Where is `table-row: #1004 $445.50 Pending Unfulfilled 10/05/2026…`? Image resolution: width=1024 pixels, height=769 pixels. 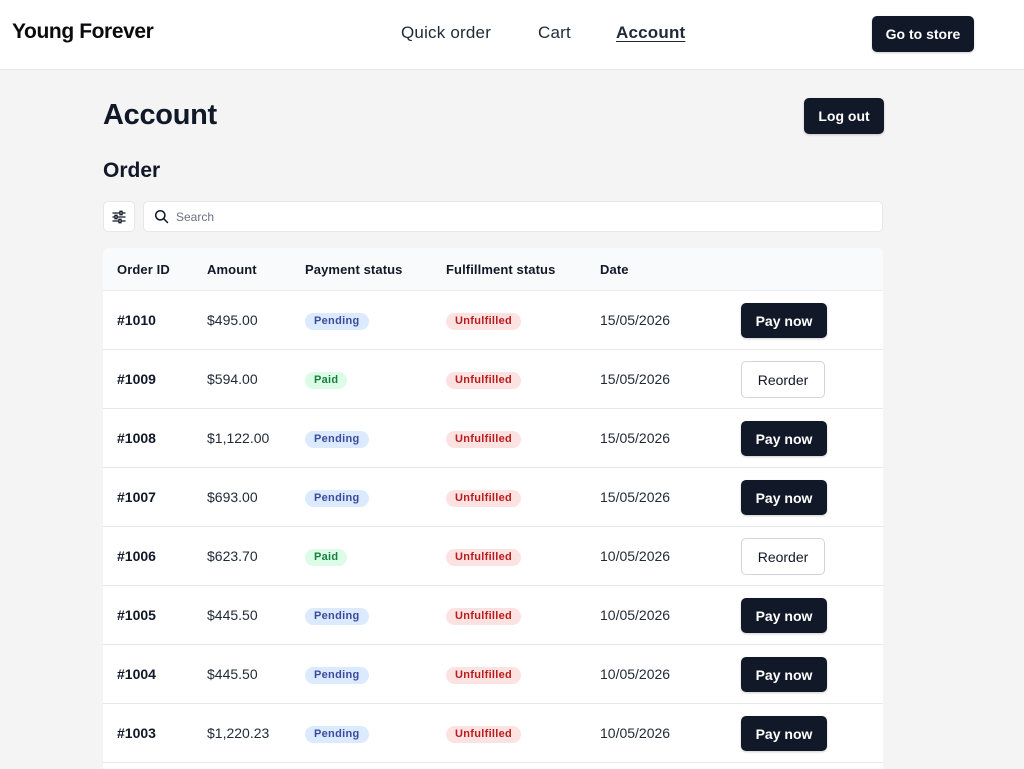 table-row: #1004 $445.50 Pending Unfulfilled 10/05/2026… is located at coordinates (493, 674).